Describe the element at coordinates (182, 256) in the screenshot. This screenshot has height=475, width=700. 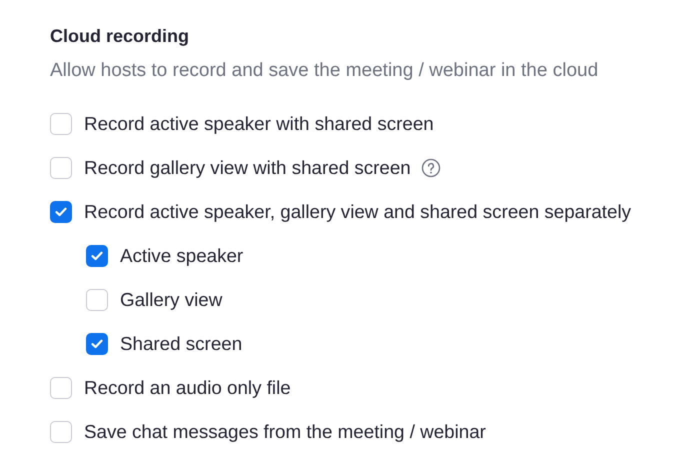
I see `option-label: Active speaker` at that location.